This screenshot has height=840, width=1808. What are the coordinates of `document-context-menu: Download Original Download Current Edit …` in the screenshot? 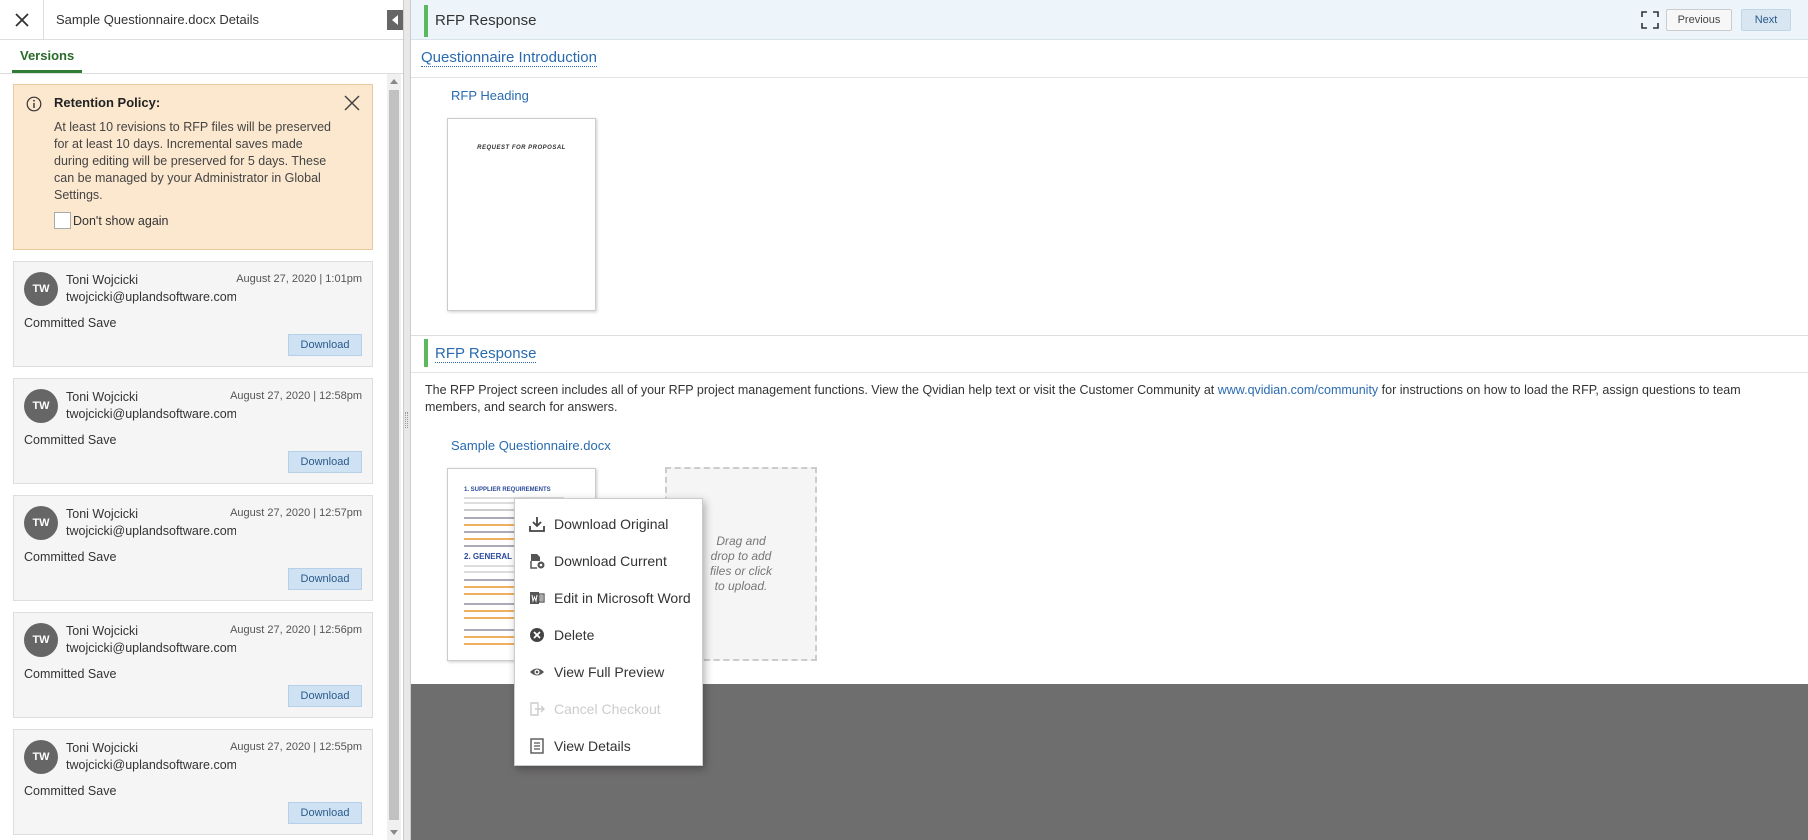 It's located at (608, 632).